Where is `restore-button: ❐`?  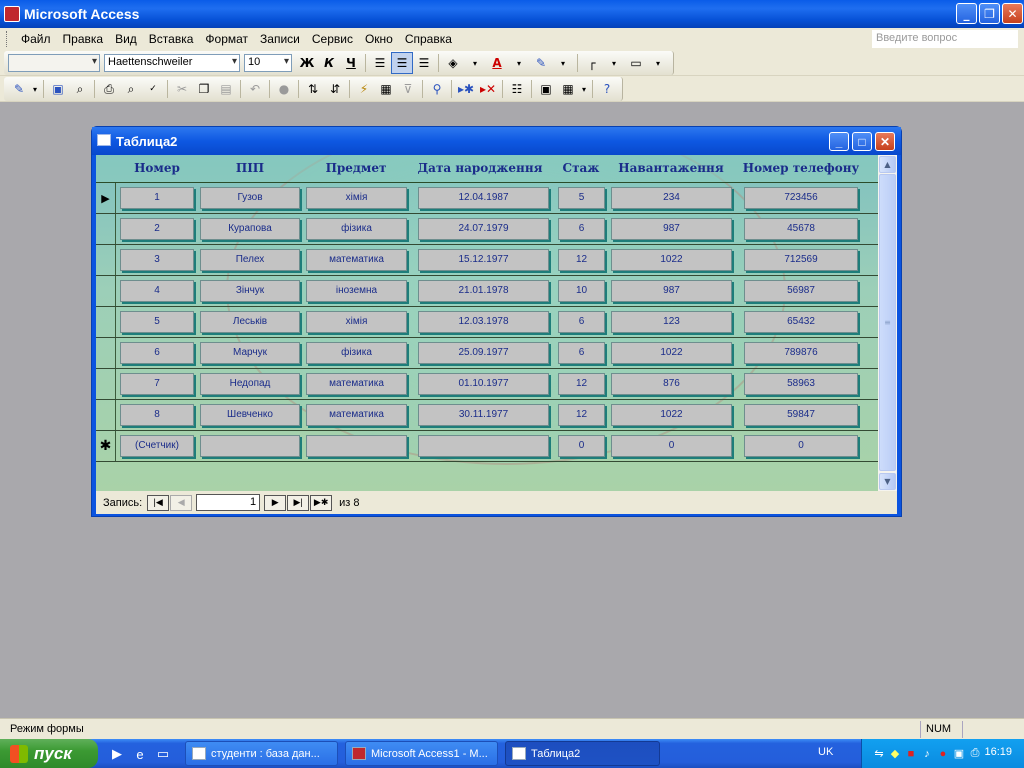
restore-button: ❐ is located at coordinates (989, 13).